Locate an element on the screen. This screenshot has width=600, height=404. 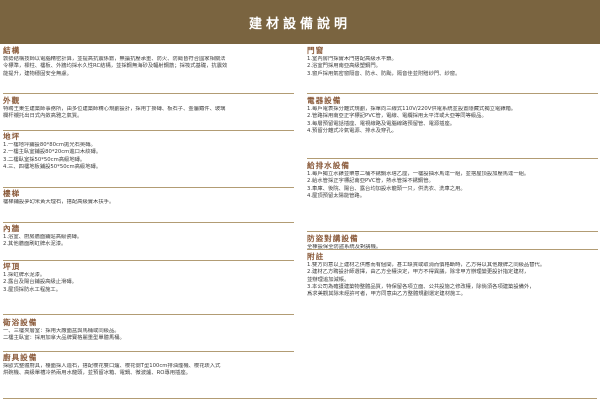
section-line: 烘碗機、高級單槽冷熱兩用水龍頭，並預留冰箱、電鍋、微波爐、RO專用插座。 is located at coordinates (97, 373).